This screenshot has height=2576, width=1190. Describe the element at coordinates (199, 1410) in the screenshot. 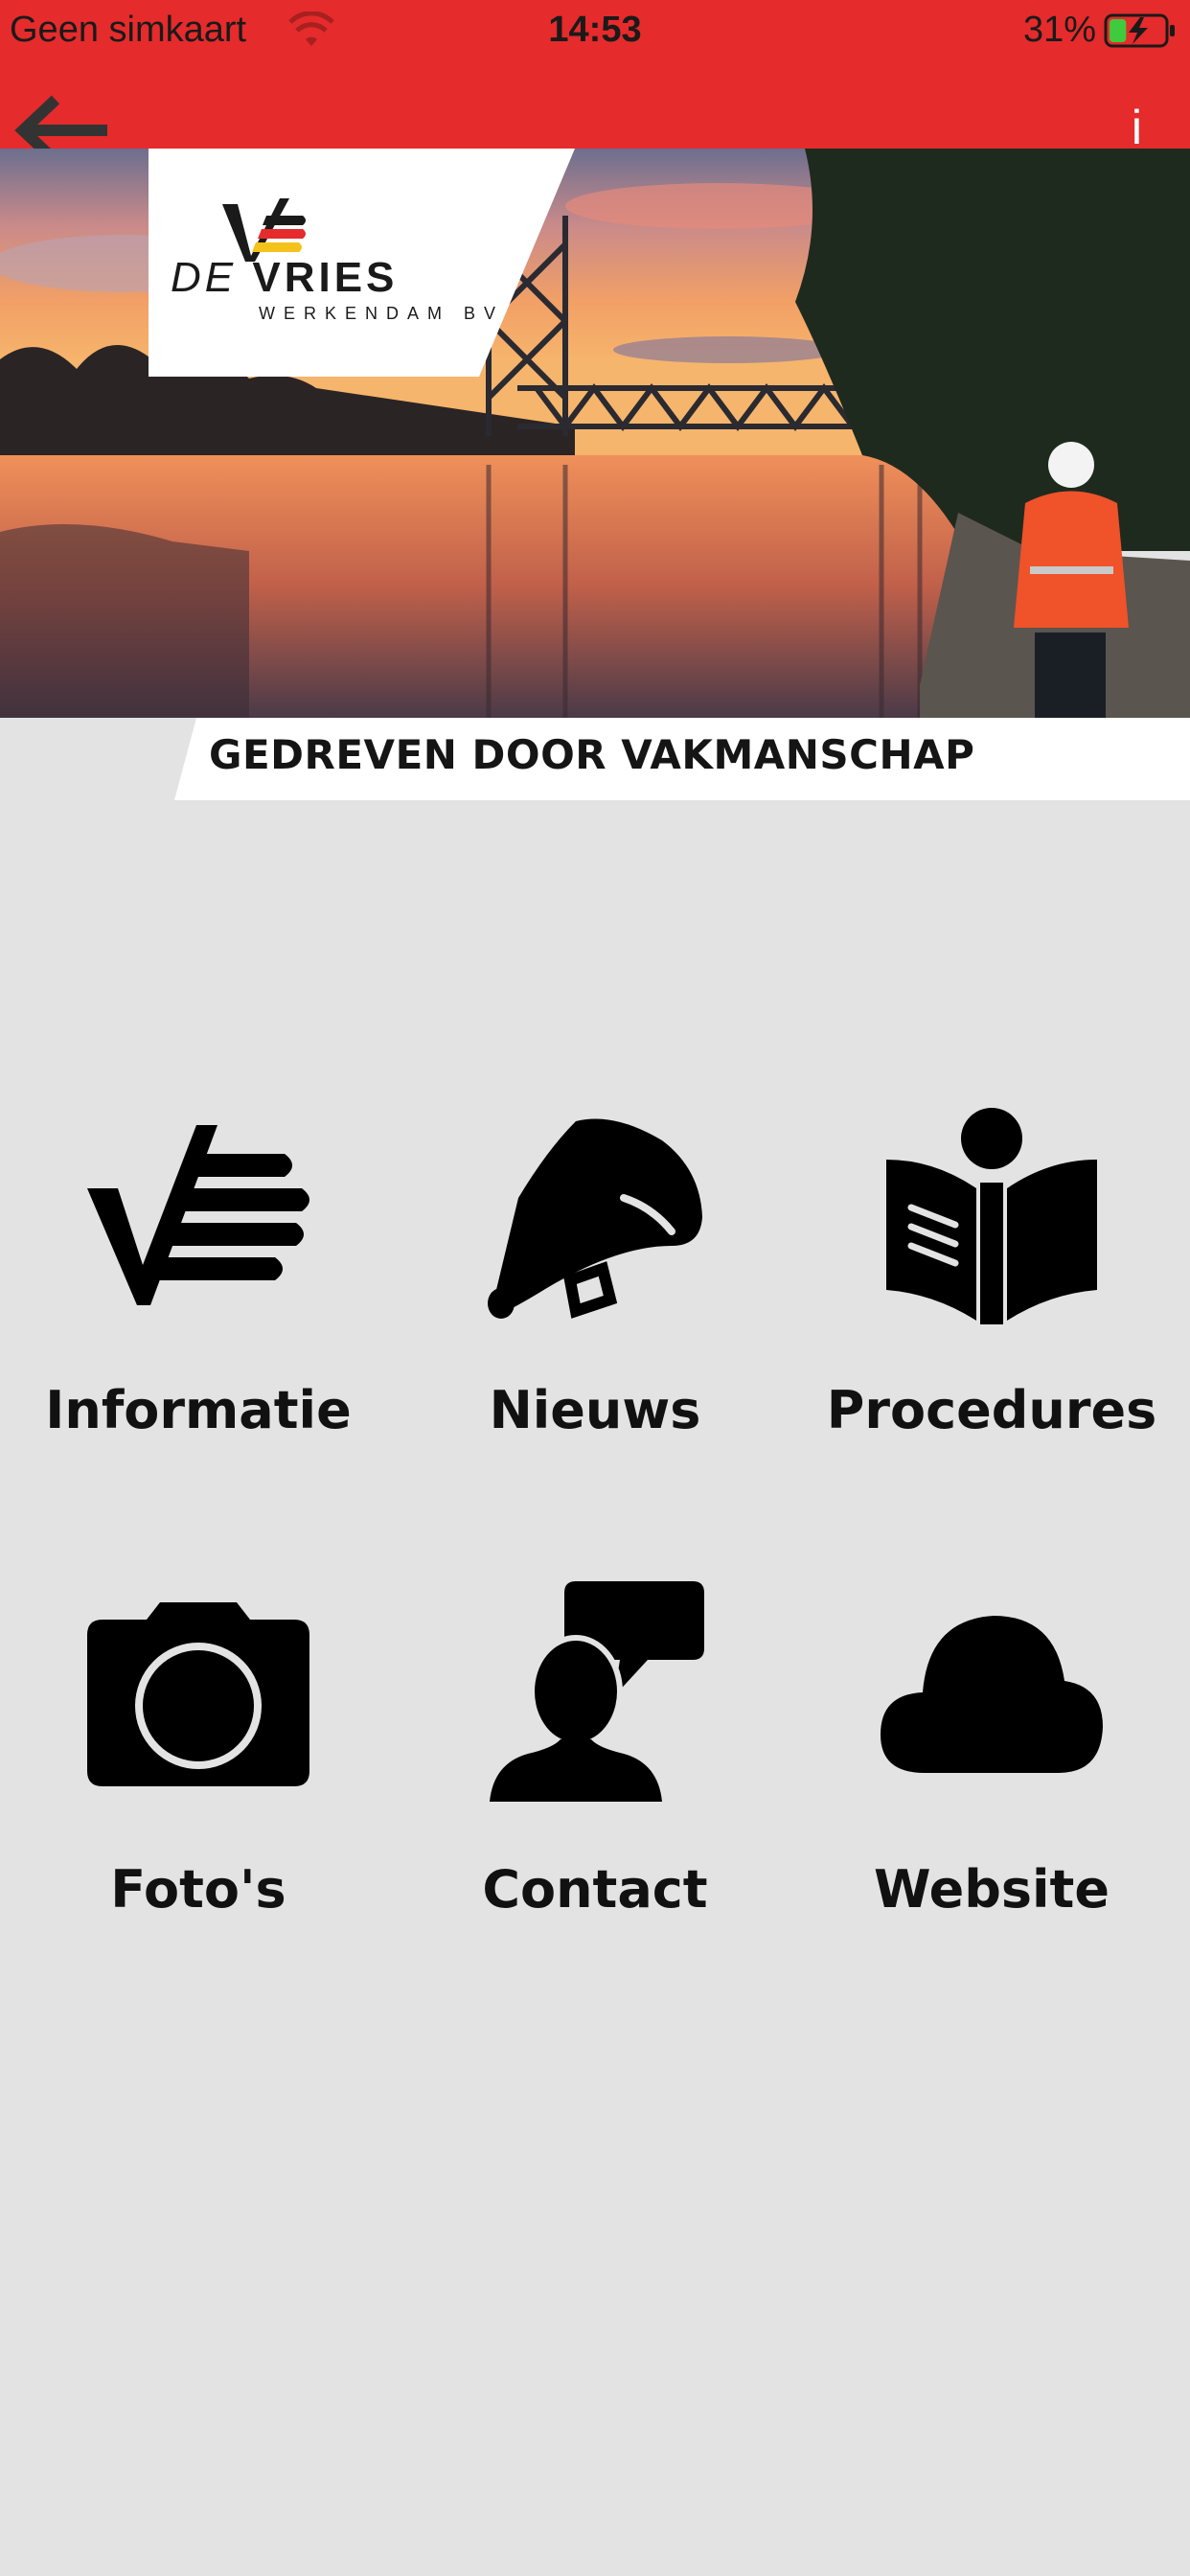

I see `menu-label: Informatie` at that location.